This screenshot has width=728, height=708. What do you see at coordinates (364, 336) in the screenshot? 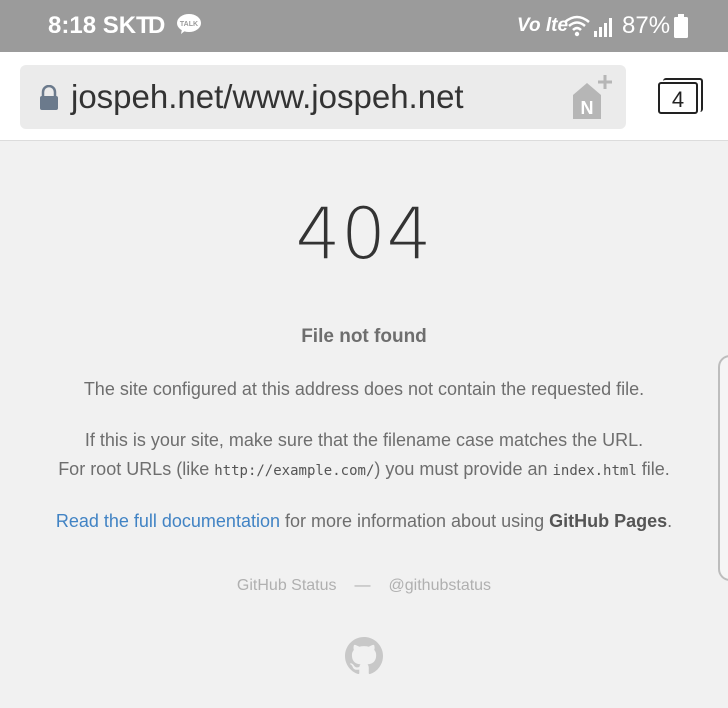
I see `error-heading: File not found` at bounding box center [364, 336].